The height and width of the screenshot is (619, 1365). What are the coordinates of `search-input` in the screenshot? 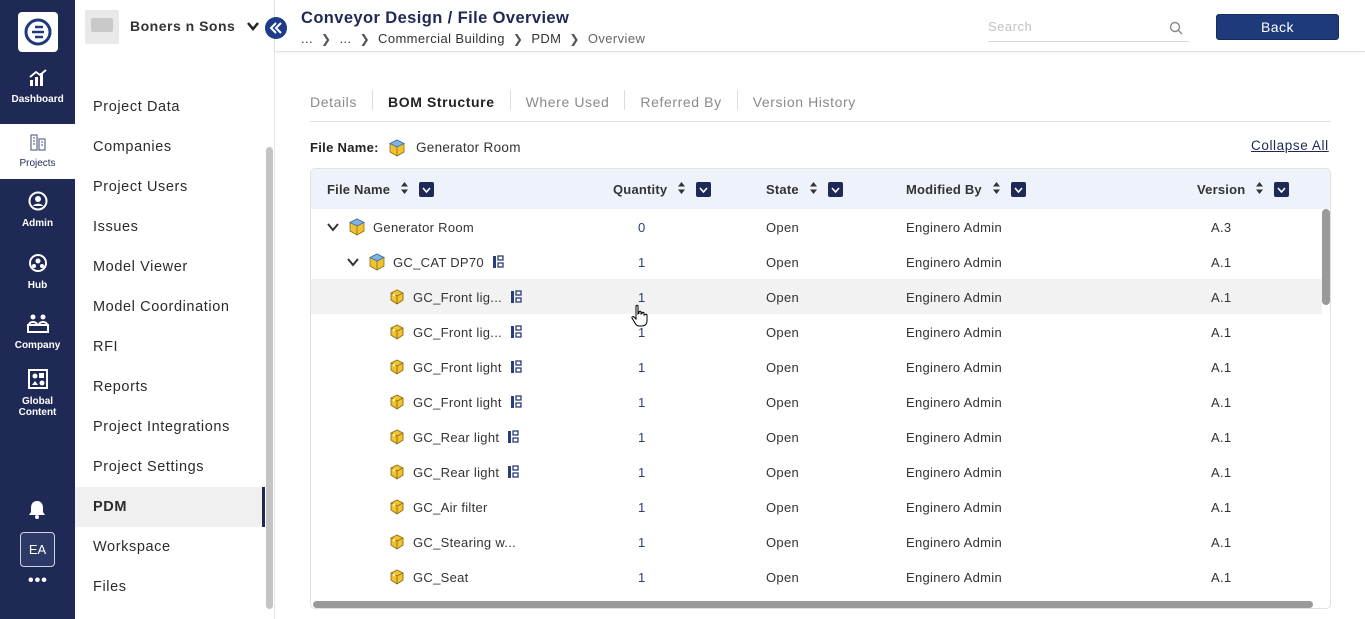 It's located at (1073, 26).